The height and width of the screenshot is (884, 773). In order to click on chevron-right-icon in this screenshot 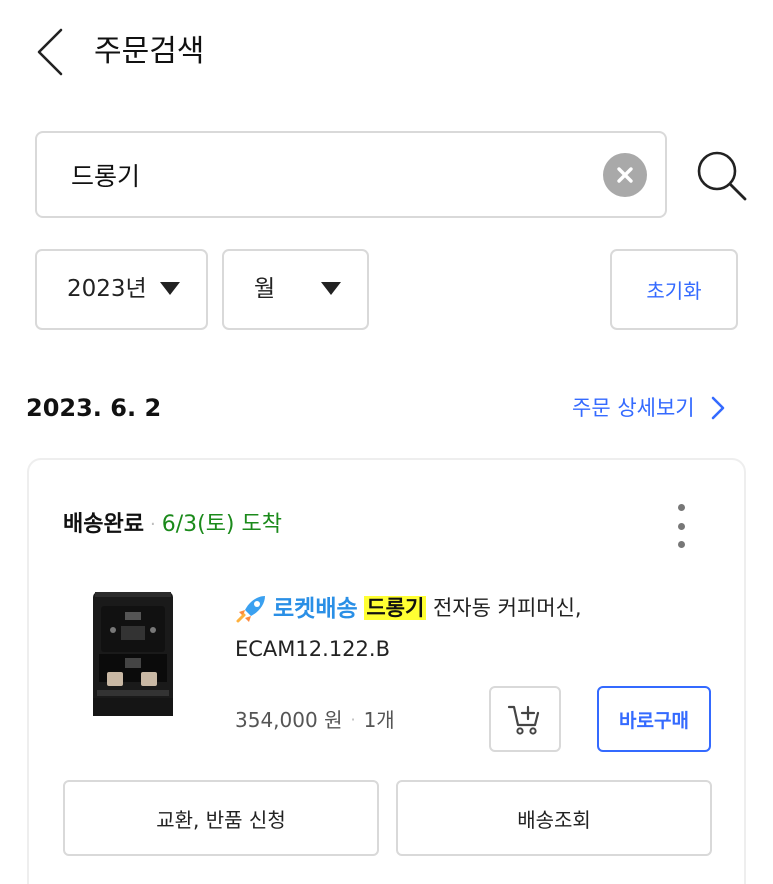, I will do `click(717, 408)`.